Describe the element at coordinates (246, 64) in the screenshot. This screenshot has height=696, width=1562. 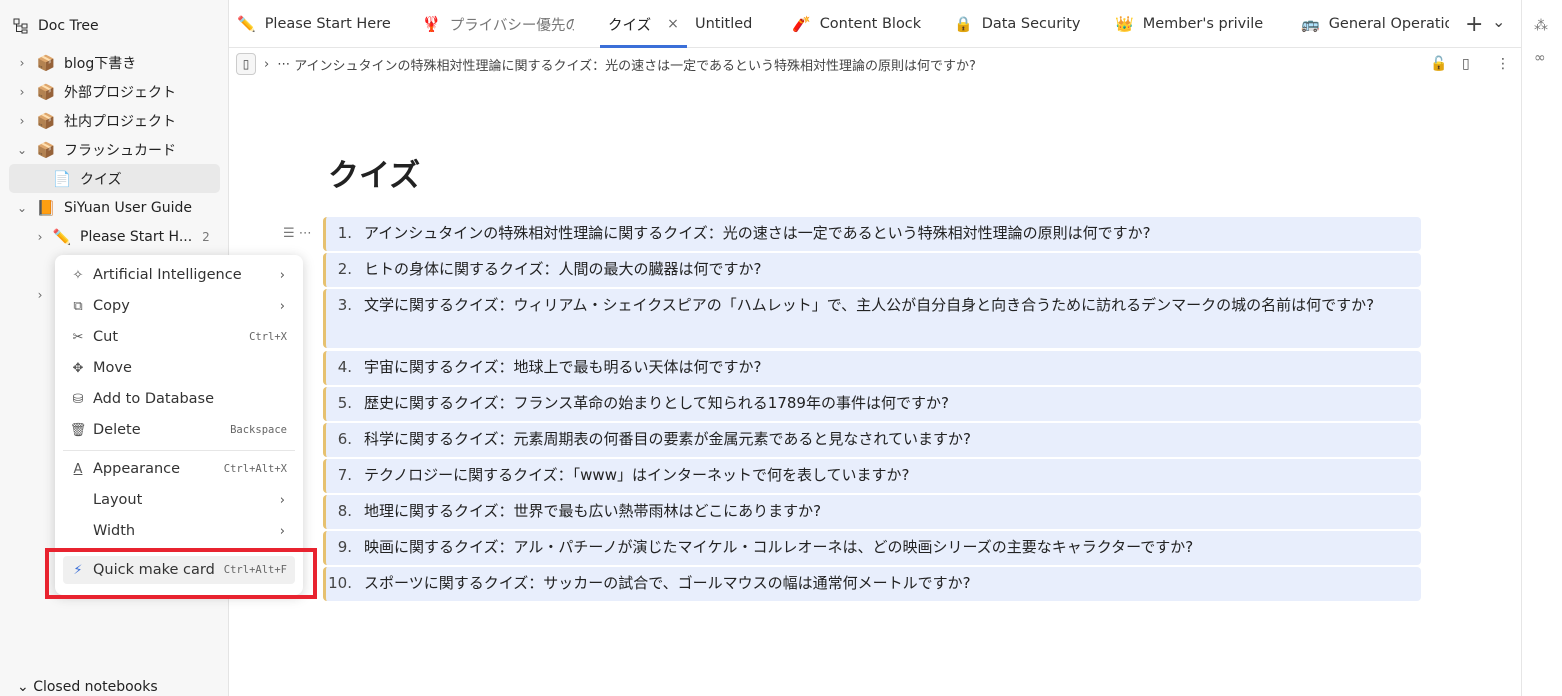
I see `document-icon: ▯` at that location.